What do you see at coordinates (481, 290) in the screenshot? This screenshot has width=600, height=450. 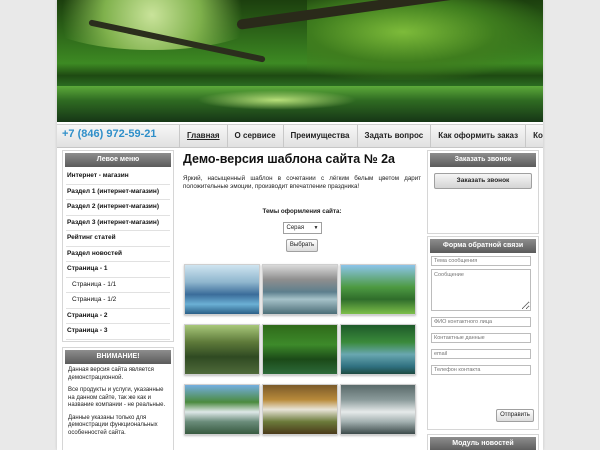 I see `message-textarea` at bounding box center [481, 290].